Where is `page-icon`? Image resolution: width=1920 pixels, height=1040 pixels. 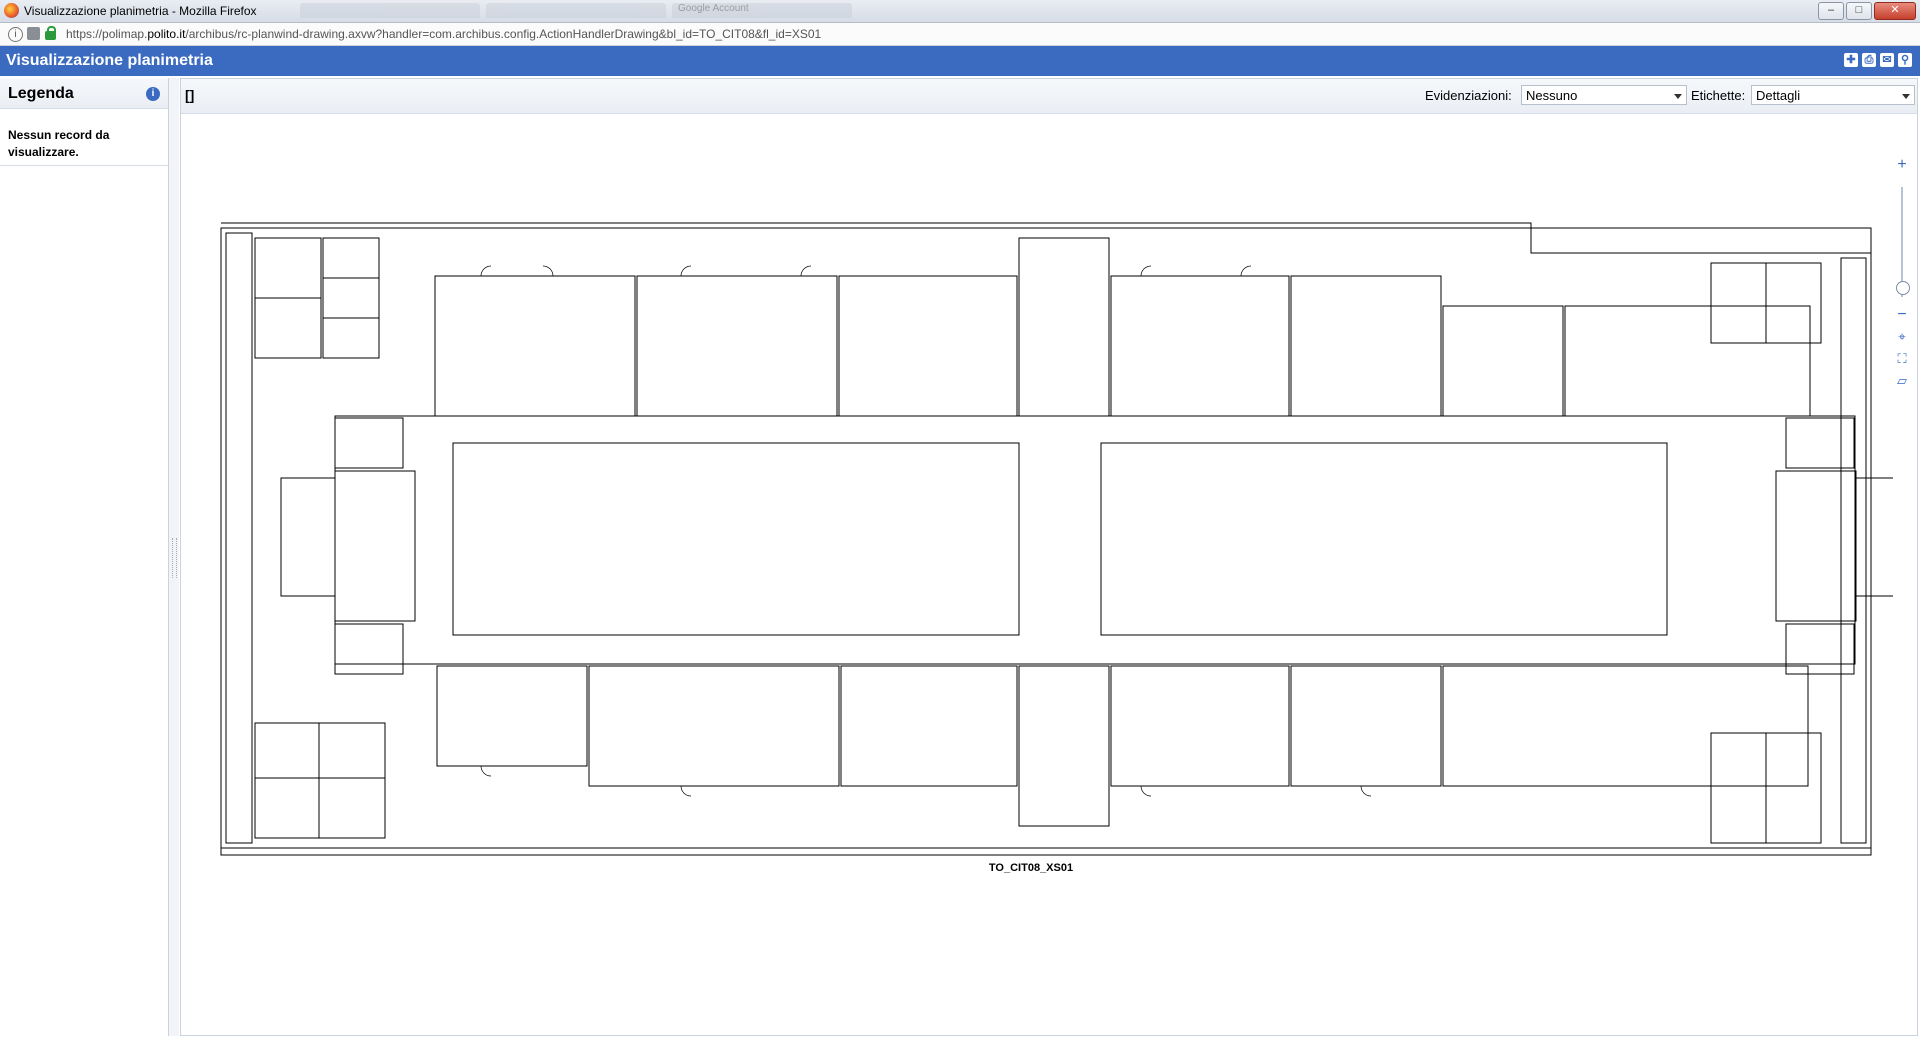
page-icon is located at coordinates (33, 33).